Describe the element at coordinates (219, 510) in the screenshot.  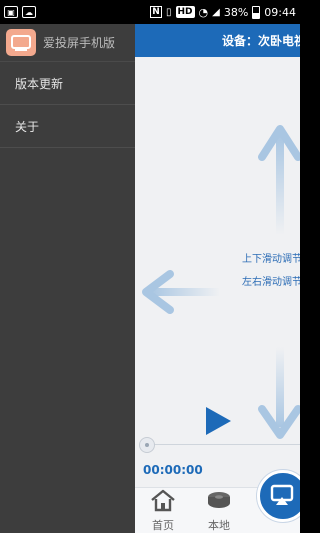
I see `tab-local: 本地` at that location.